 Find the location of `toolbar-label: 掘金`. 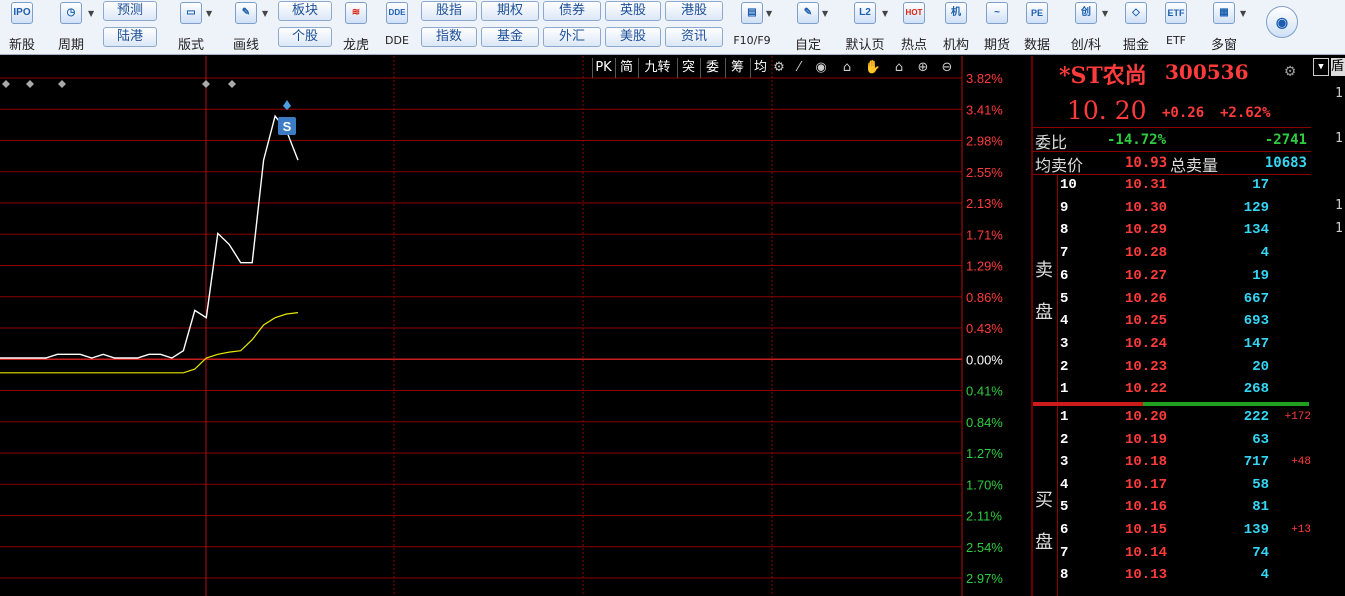

toolbar-label: 掘金 is located at coordinates (1135, 45).